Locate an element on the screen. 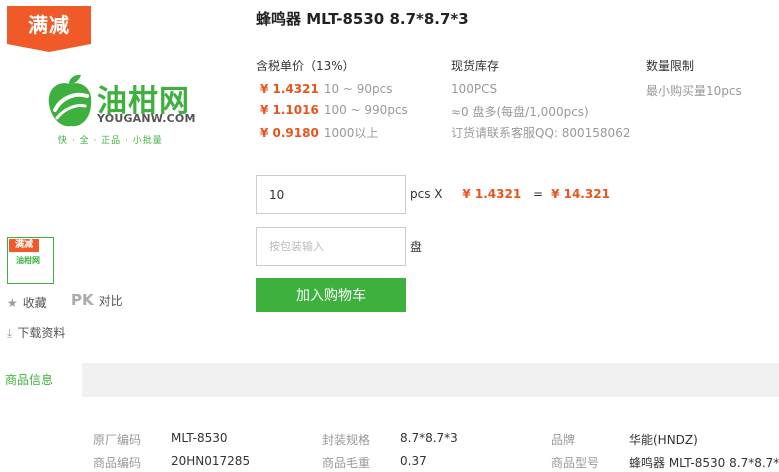 This screenshot has width=779, height=472. tier-price: ¥ 1.4321 is located at coordinates (289, 89).